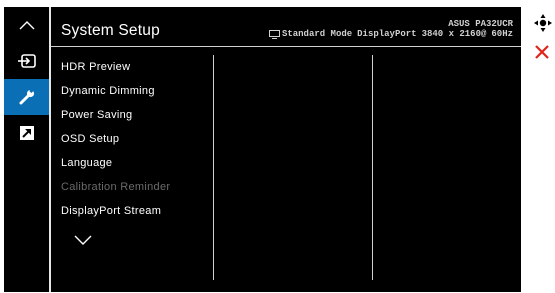  Describe the element at coordinates (502, 34) in the screenshot. I see `refresh-rate: 60Hz` at that location.